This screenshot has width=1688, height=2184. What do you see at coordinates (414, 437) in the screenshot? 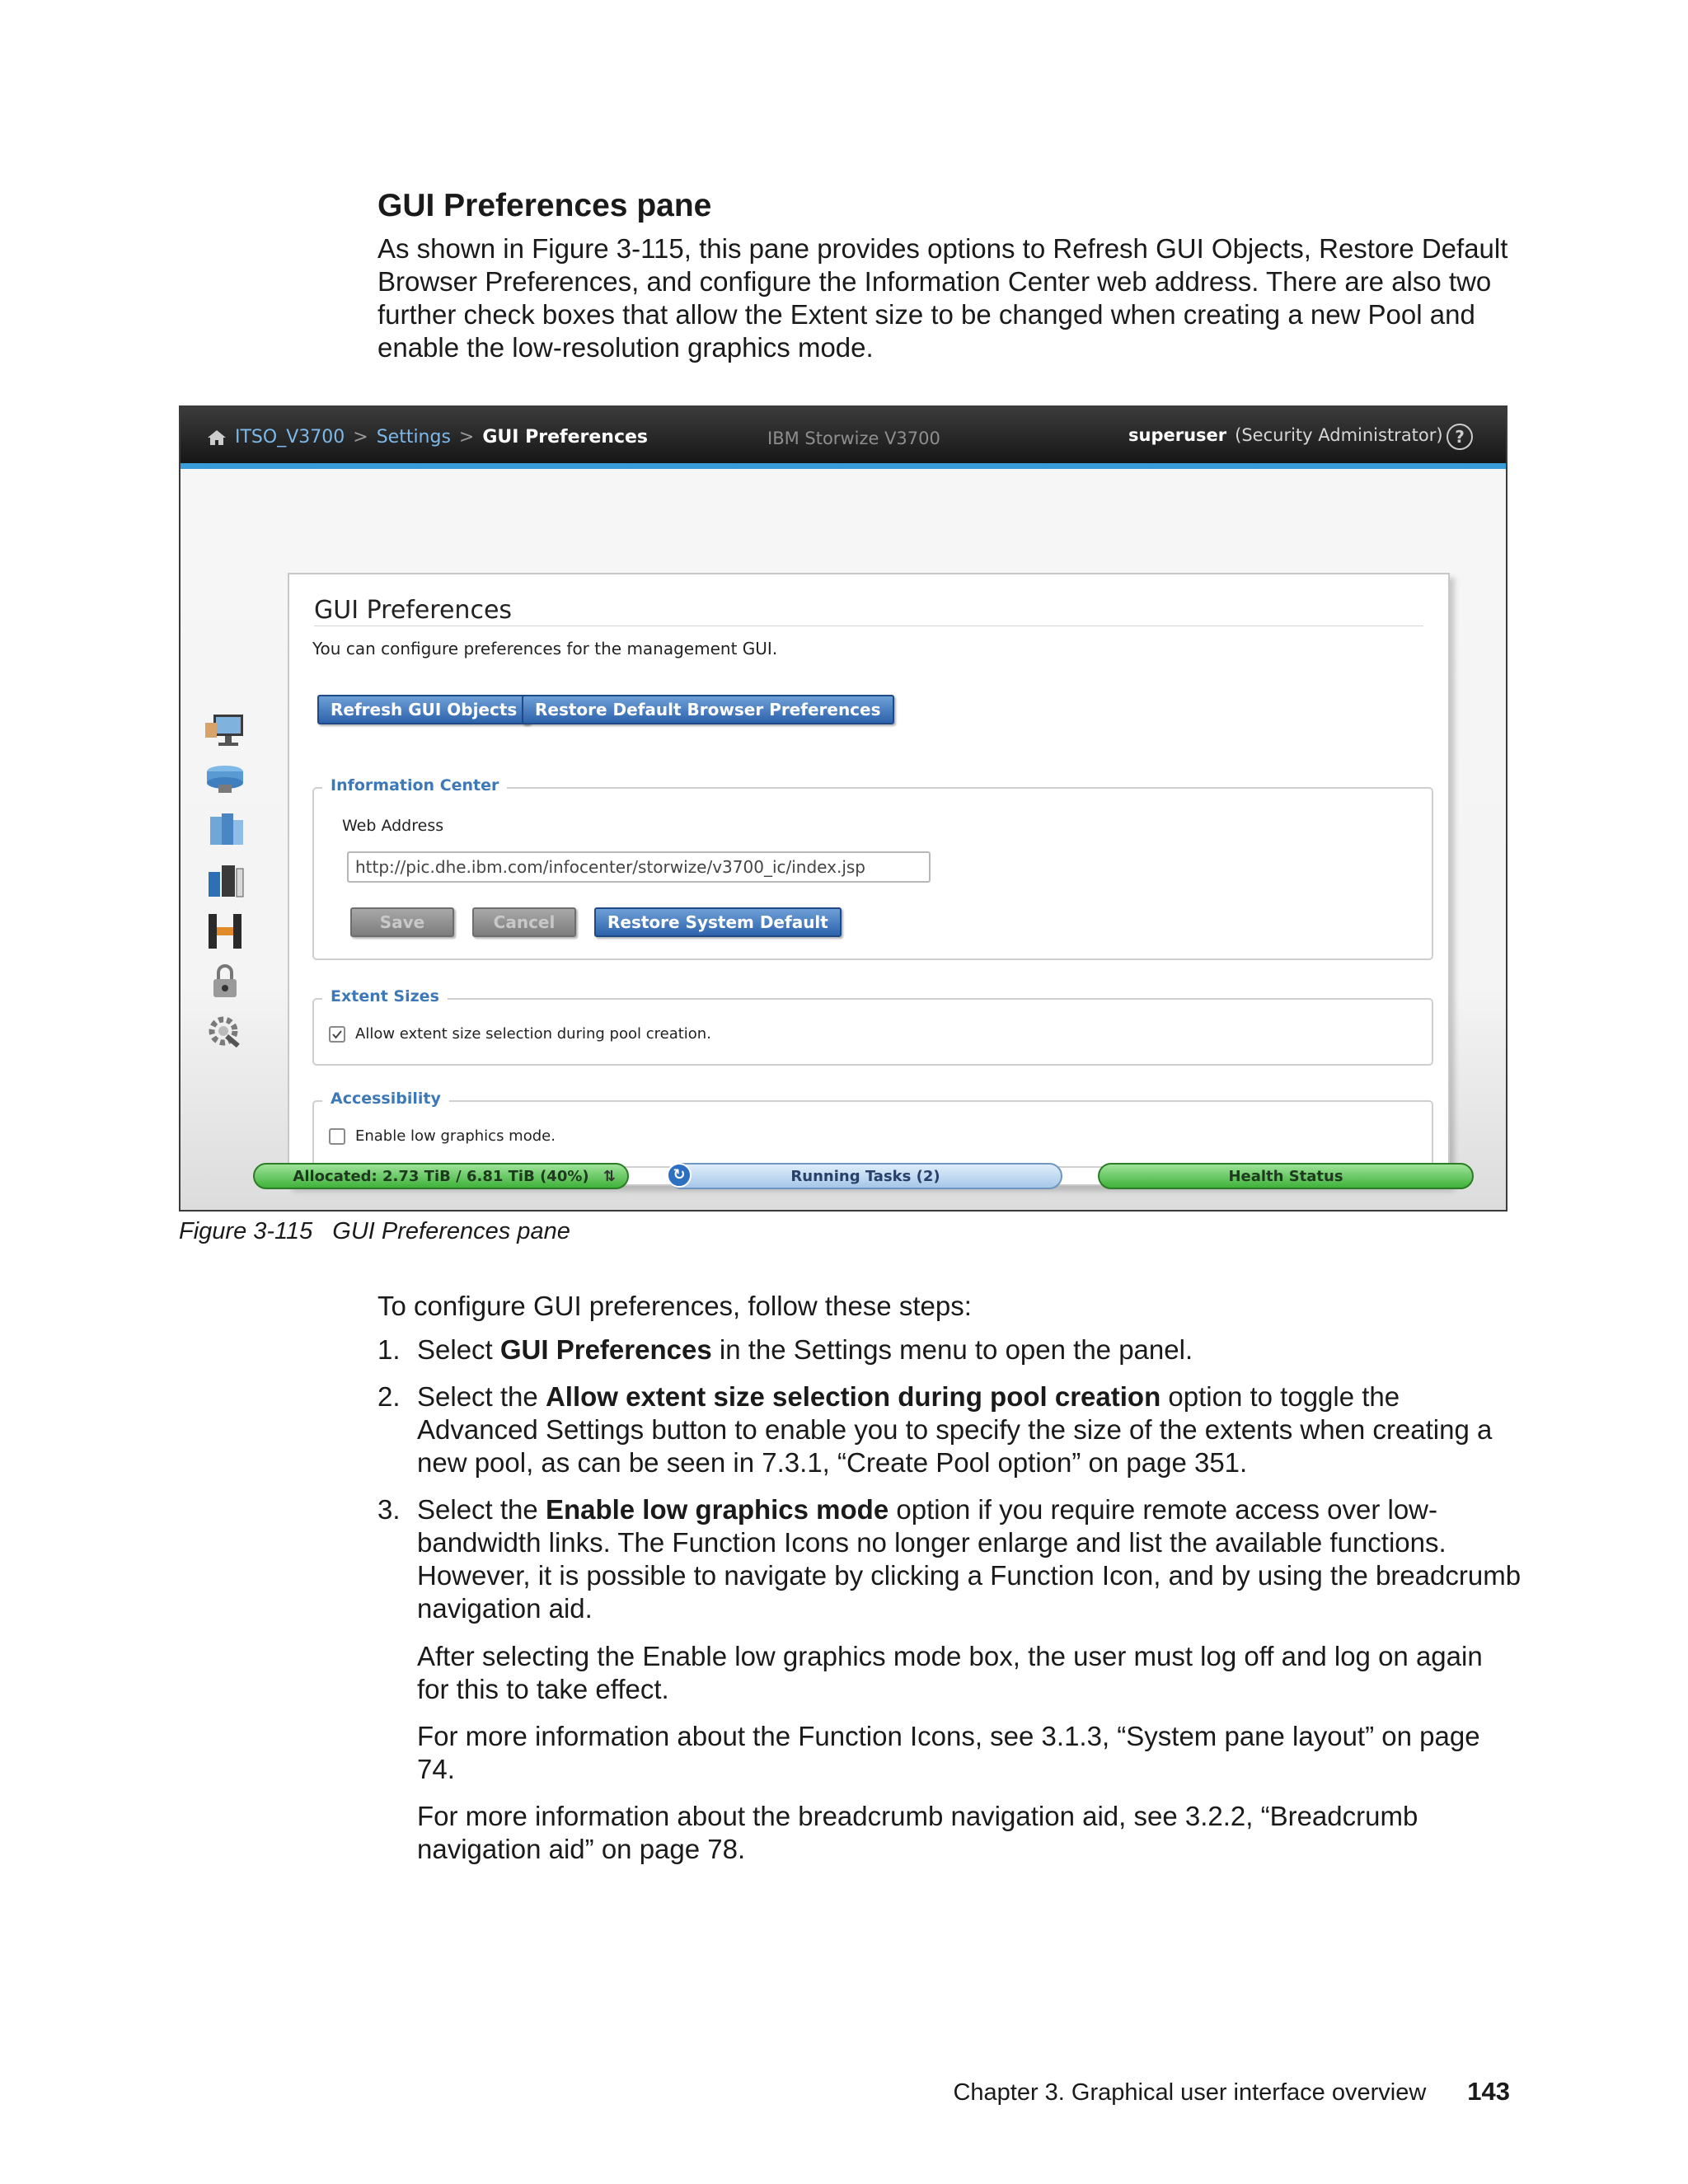
I see `breadcrumb-settings: Settings` at bounding box center [414, 437].